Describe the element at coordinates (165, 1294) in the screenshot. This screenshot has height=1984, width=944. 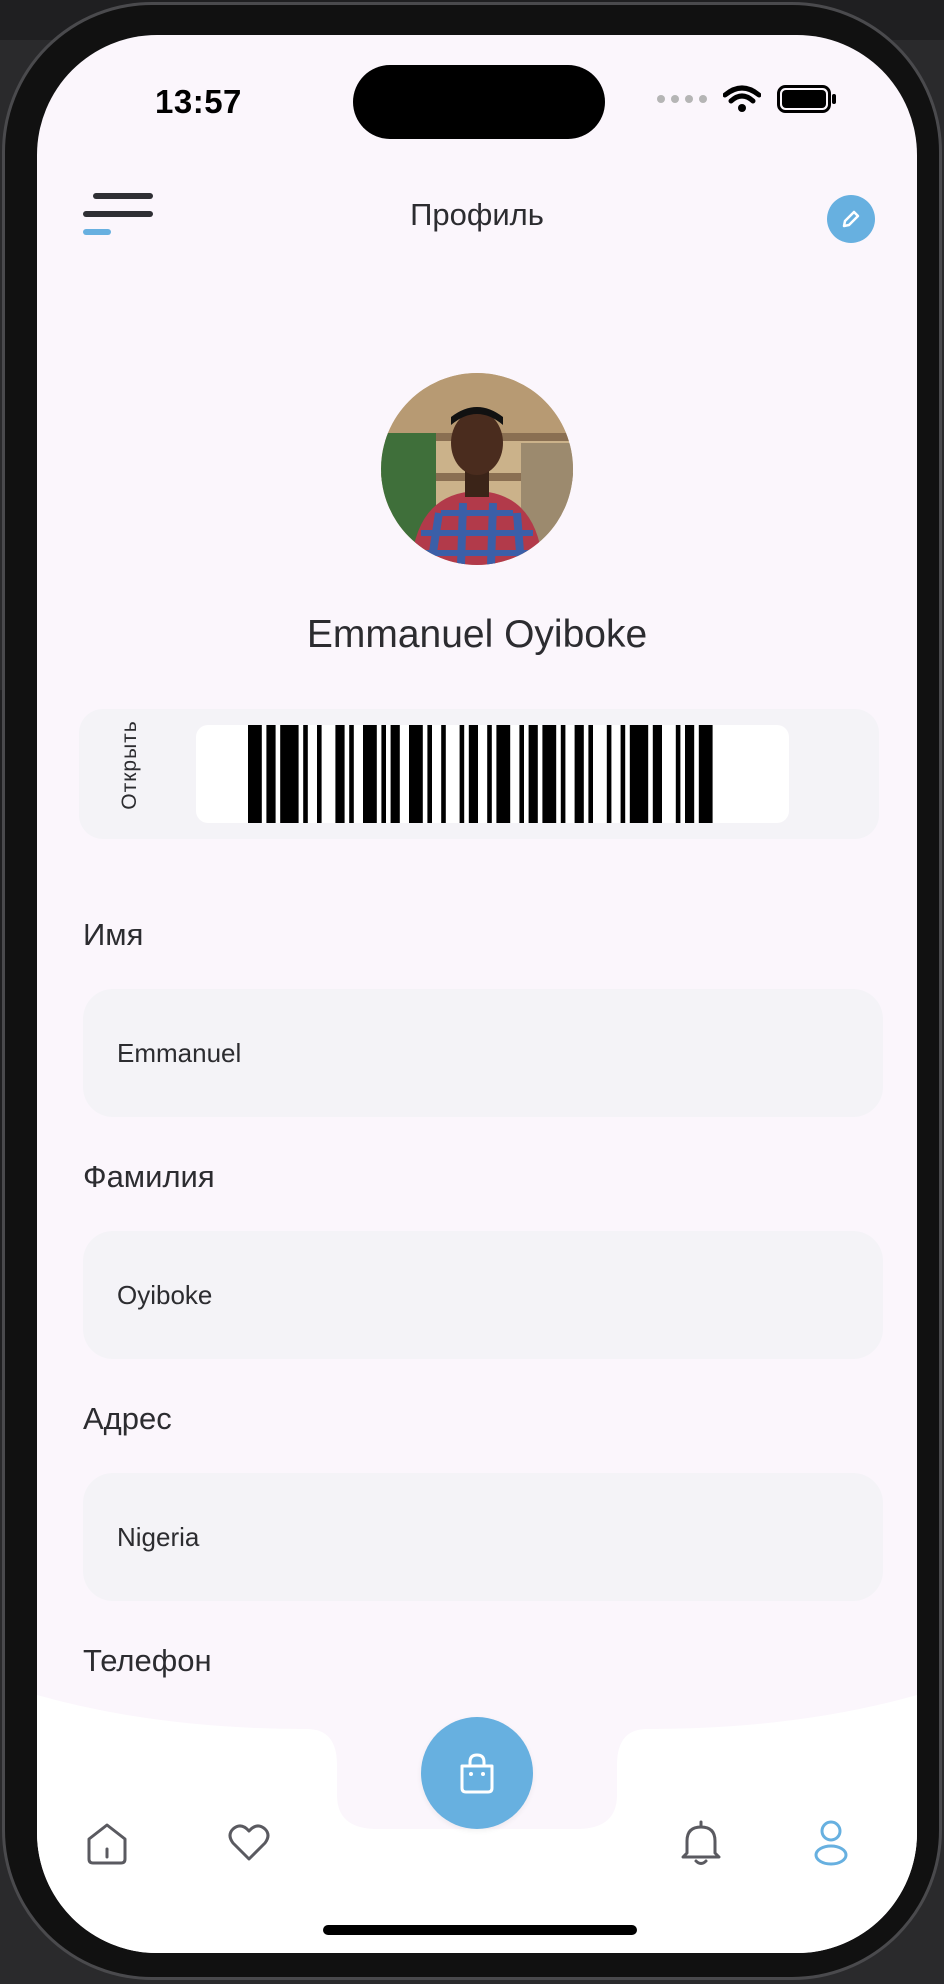
I see `last-name-value: Oyiboke` at that location.